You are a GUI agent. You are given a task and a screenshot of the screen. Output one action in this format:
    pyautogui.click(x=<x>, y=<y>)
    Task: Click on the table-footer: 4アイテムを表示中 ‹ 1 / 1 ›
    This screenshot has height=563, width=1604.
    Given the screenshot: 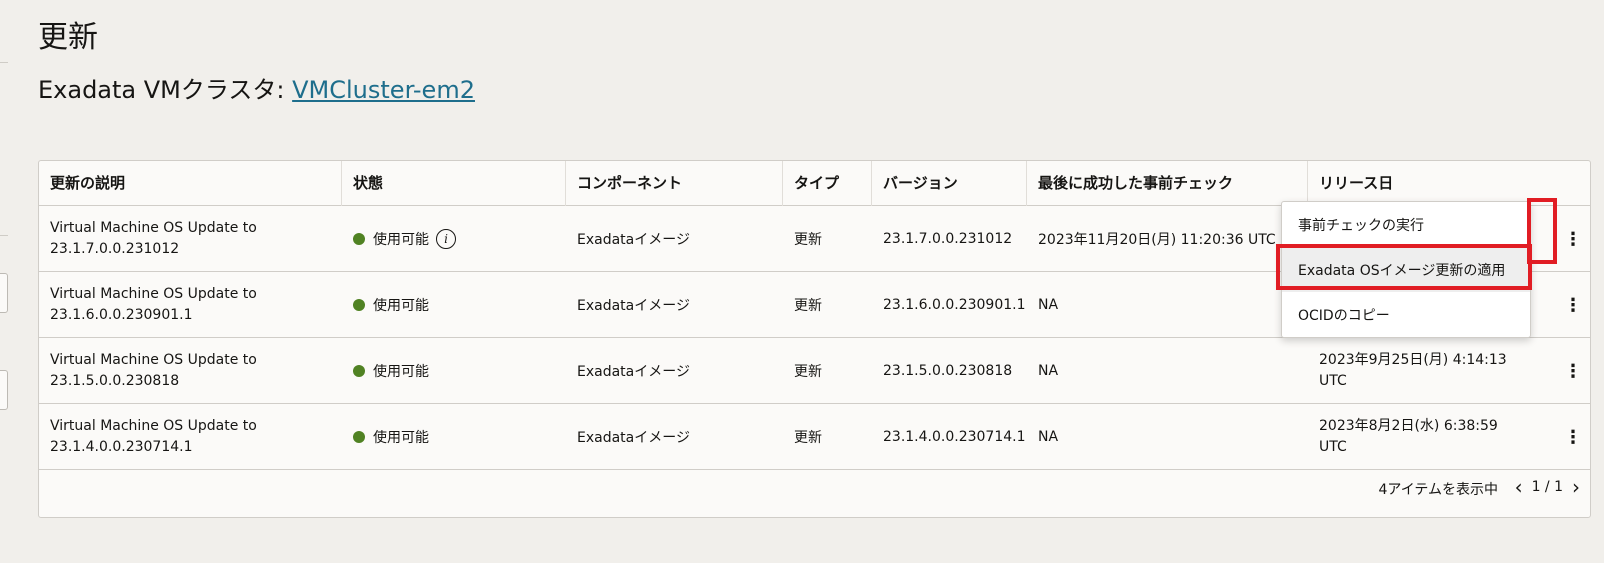 What is the action you would take?
    pyautogui.click(x=814, y=491)
    